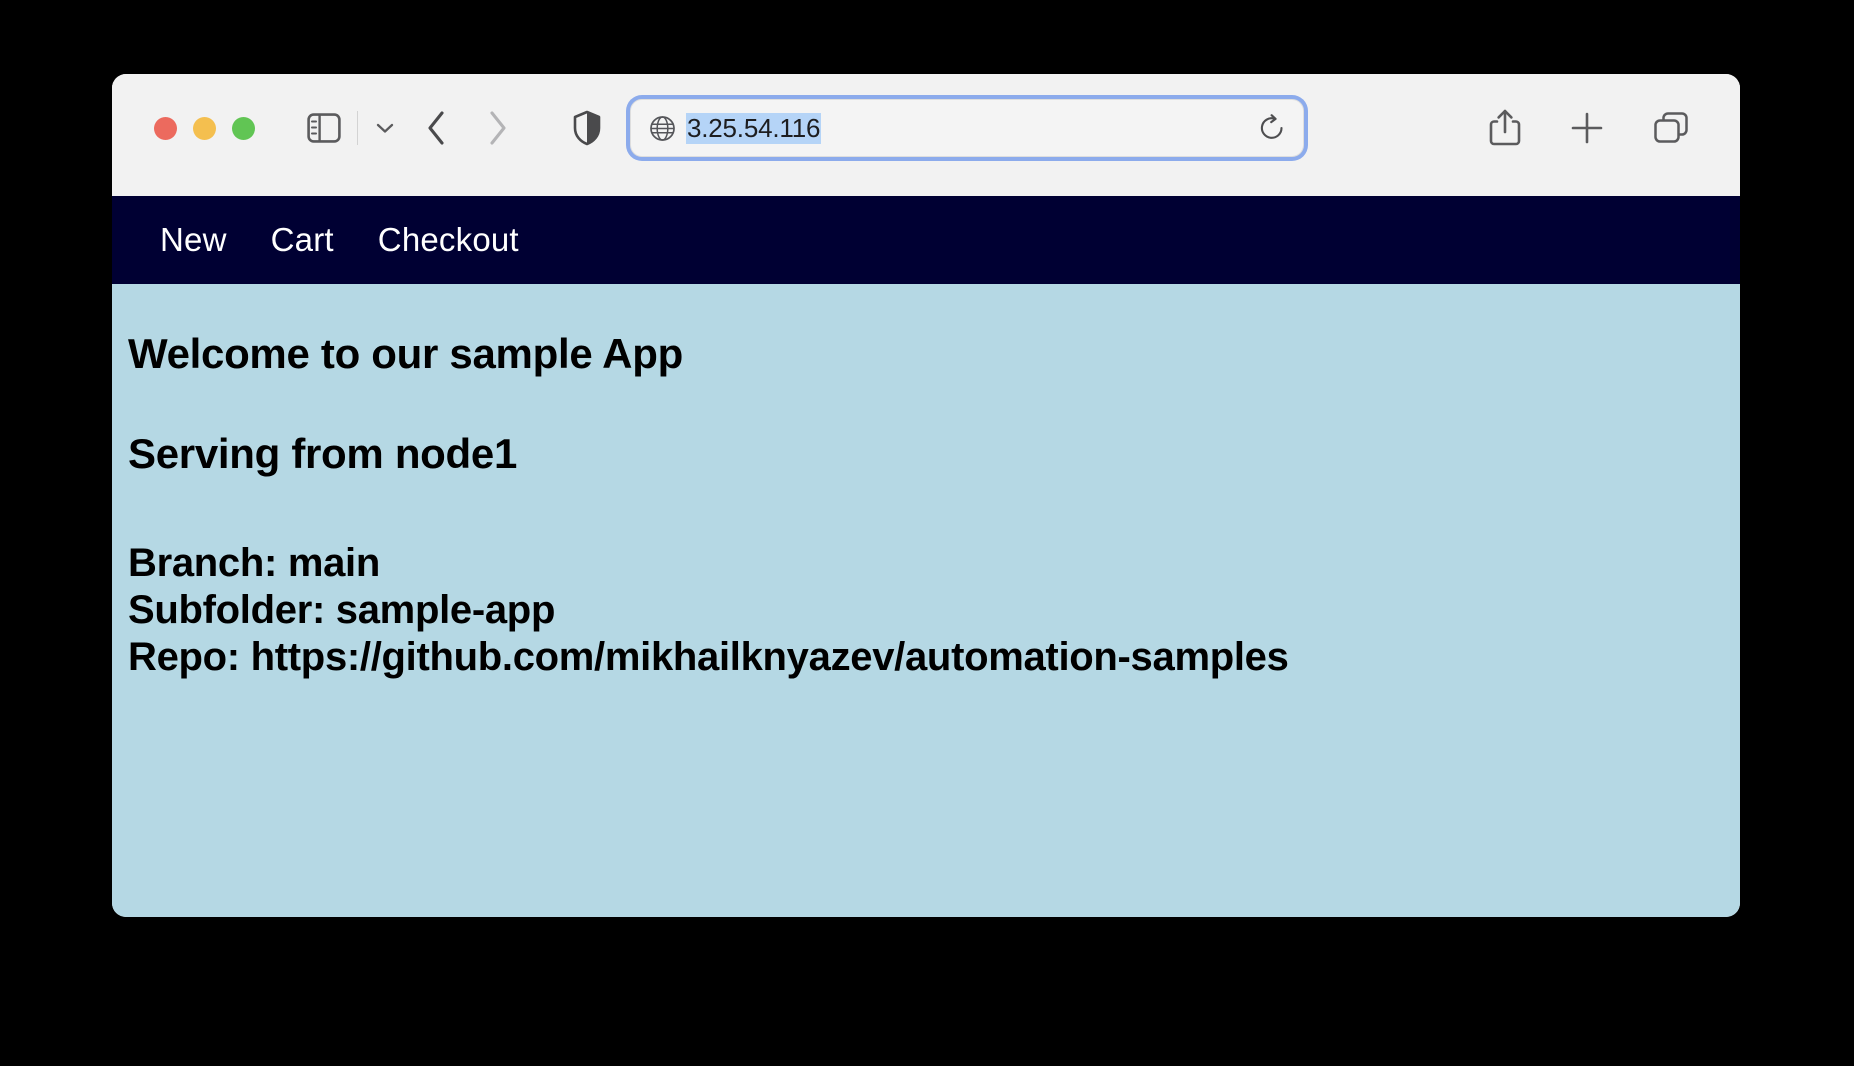  Describe the element at coordinates (324, 128) in the screenshot. I see `sidebar-icon` at that location.